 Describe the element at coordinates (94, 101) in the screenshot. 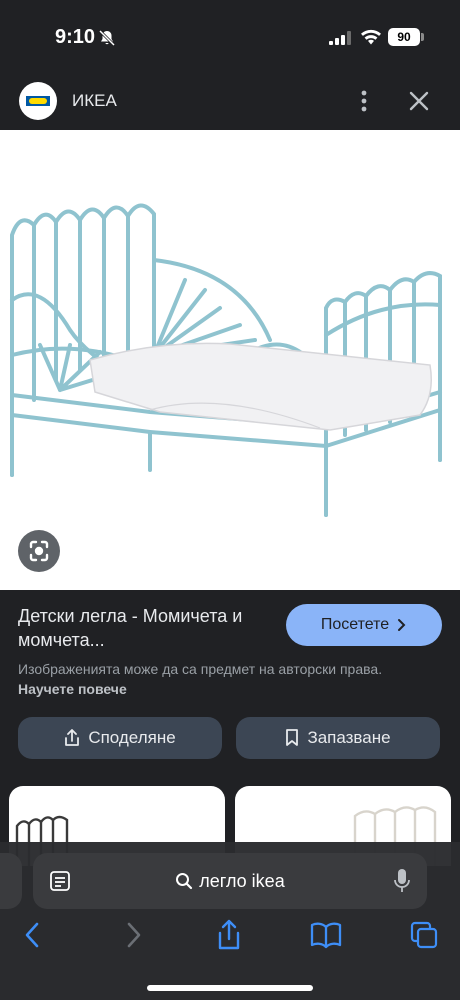

I see `site-name: ИКЕА` at that location.